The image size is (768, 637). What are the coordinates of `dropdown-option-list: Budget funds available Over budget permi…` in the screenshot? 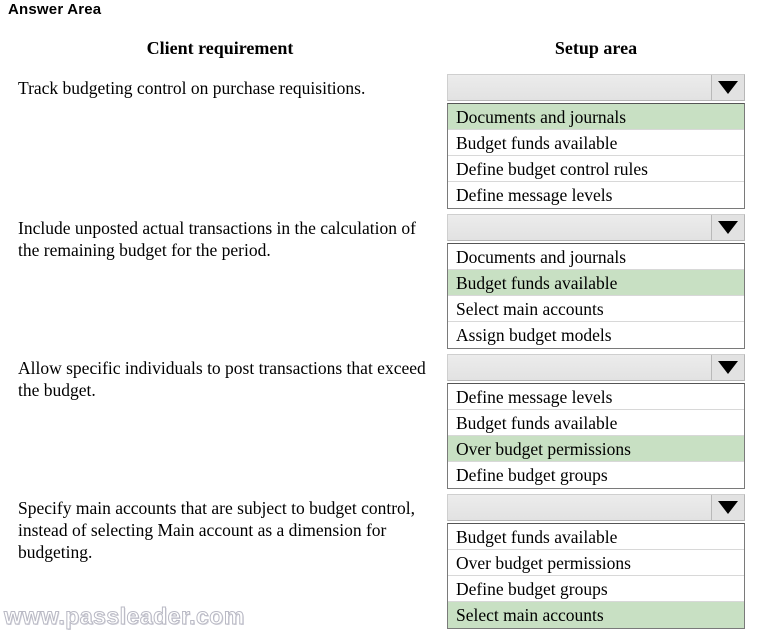 It's located at (596, 576).